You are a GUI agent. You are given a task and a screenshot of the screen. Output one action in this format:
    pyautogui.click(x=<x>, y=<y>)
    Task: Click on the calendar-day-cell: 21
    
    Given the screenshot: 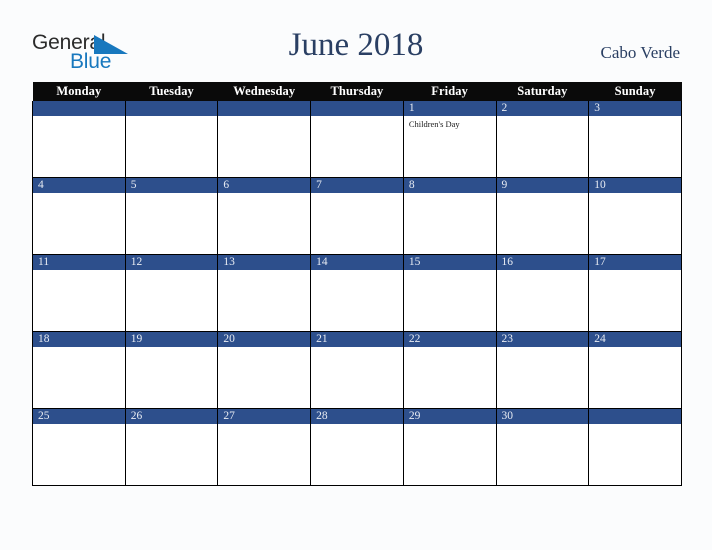 What is the action you would take?
    pyautogui.click(x=357, y=370)
    